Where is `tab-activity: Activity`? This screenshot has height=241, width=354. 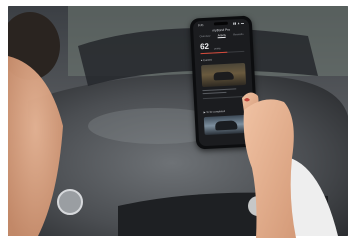
tab-activity: Activity is located at coordinates (222, 35).